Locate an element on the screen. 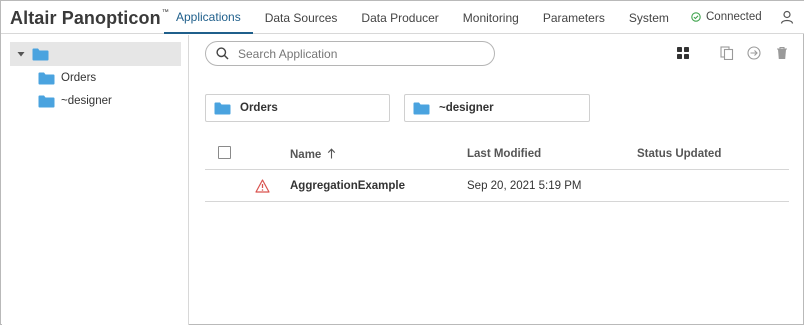  tree-item-designer: ~designer is located at coordinates (75, 101).